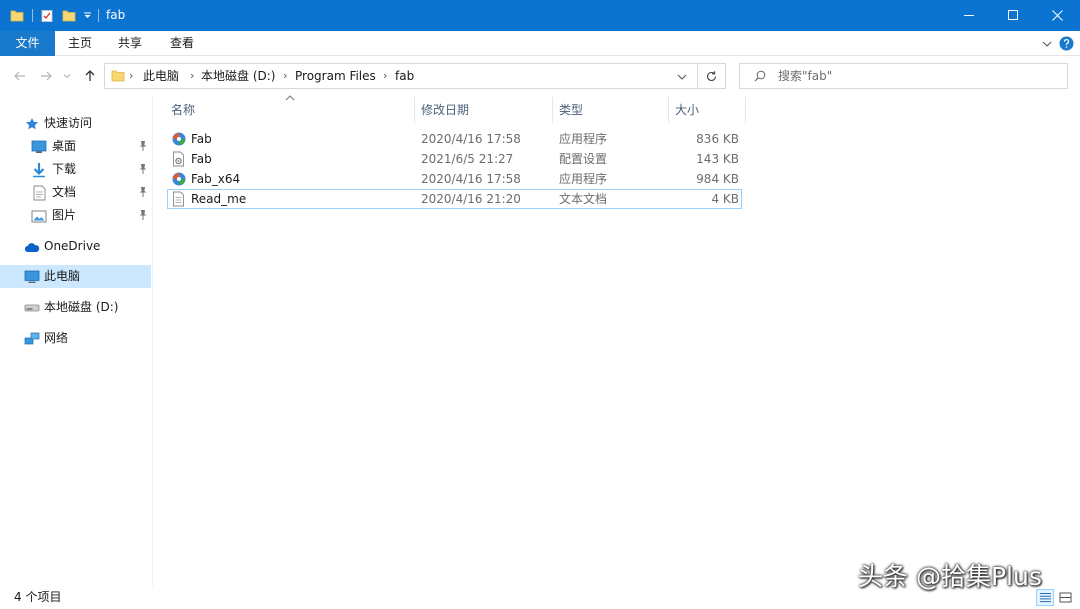  I want to click on column-header-modified: 修改日期, so click(445, 110).